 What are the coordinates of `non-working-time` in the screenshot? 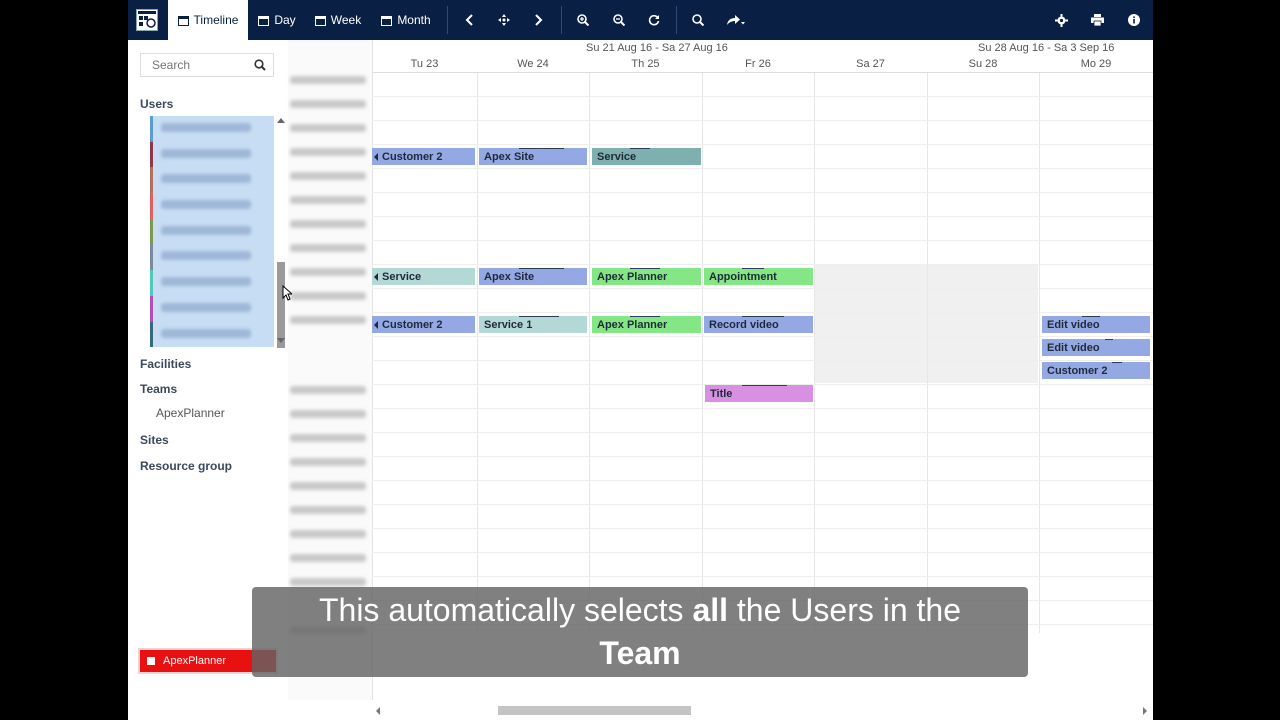 It's located at (926, 324).